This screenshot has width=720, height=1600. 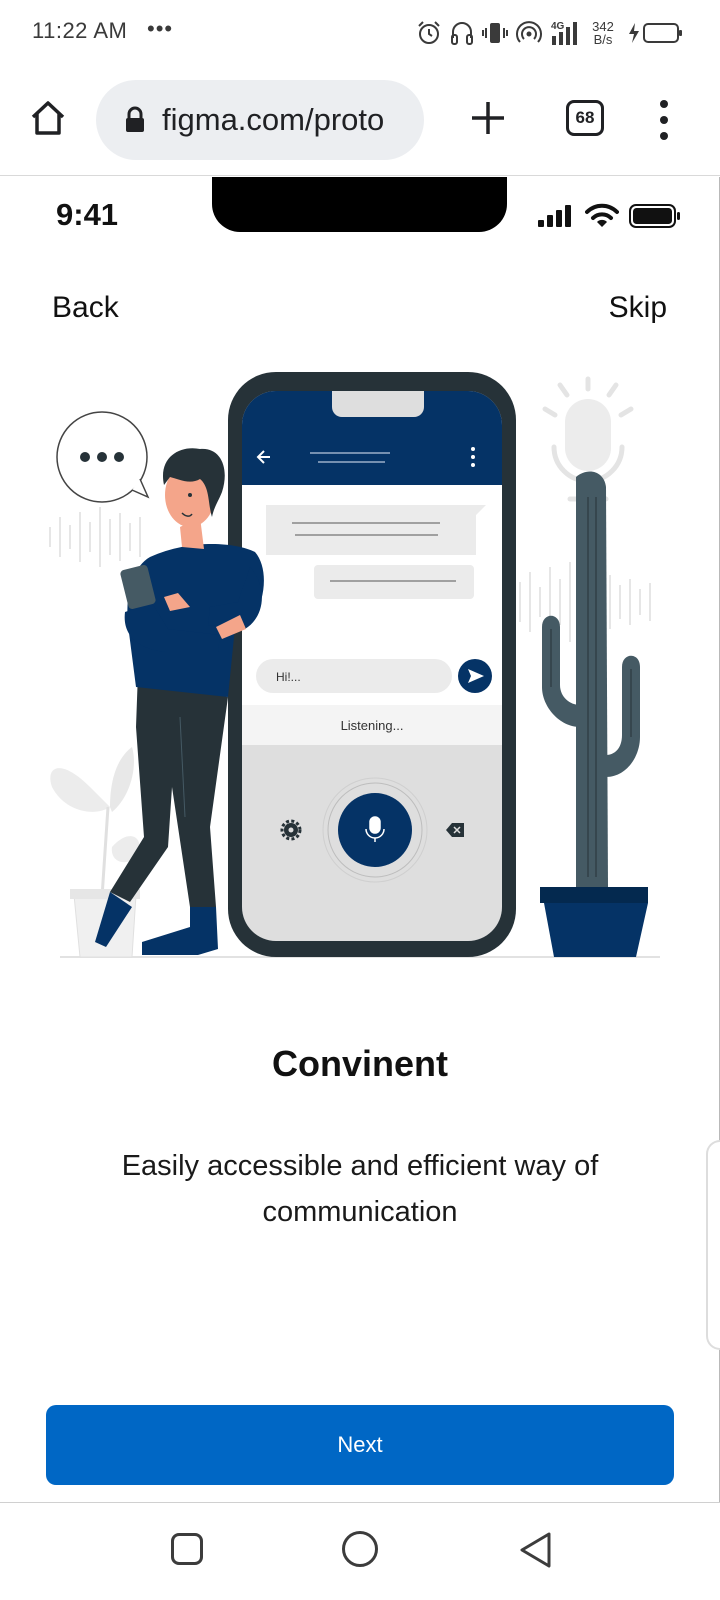 I want to click on status-time: 11:22 AM, so click(x=80, y=30).